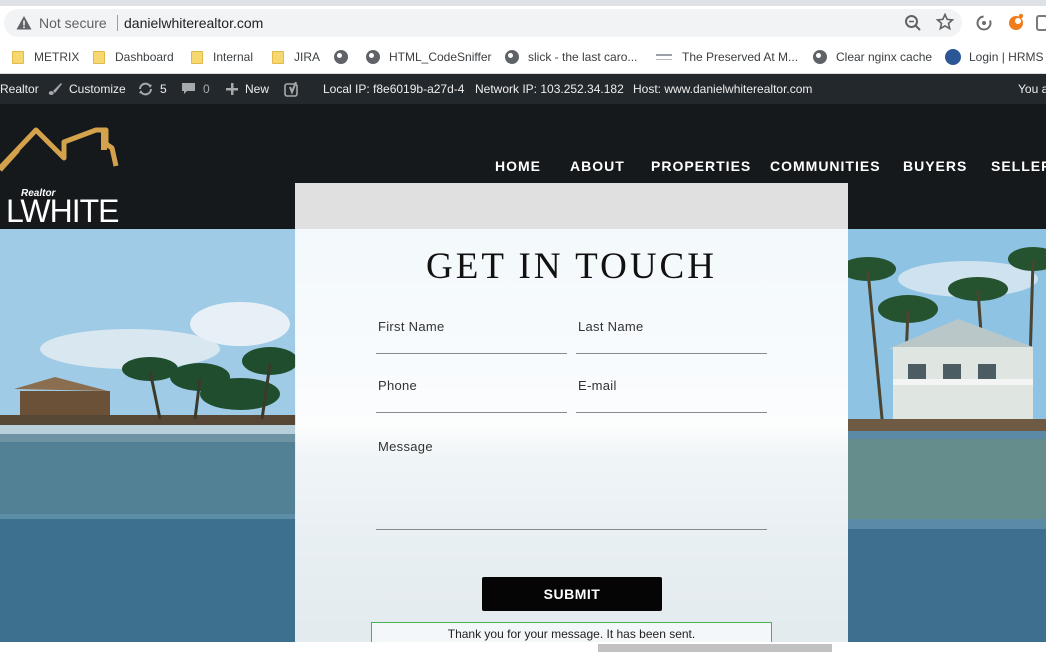  Describe the element at coordinates (398, 385) in the screenshot. I see `phone-label: Phone` at that location.